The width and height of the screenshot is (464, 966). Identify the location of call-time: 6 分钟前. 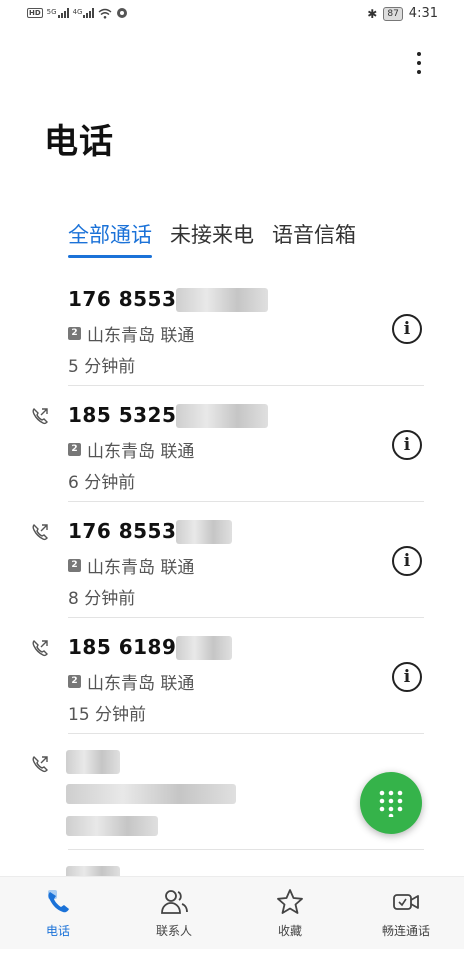
(102, 483).